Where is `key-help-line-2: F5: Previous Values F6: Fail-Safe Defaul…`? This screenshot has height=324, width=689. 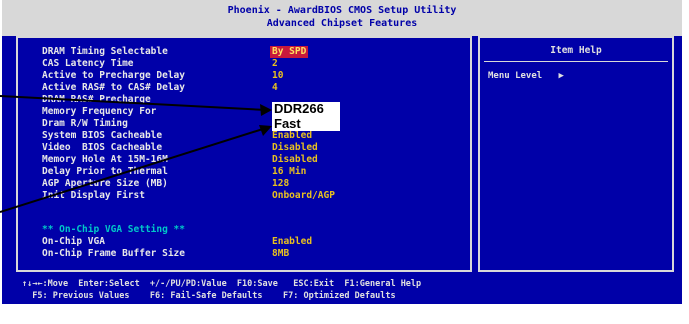
key-help-line-2: F5: Previous Values F6: Fail-Safe Defaul… is located at coordinates (209, 296).